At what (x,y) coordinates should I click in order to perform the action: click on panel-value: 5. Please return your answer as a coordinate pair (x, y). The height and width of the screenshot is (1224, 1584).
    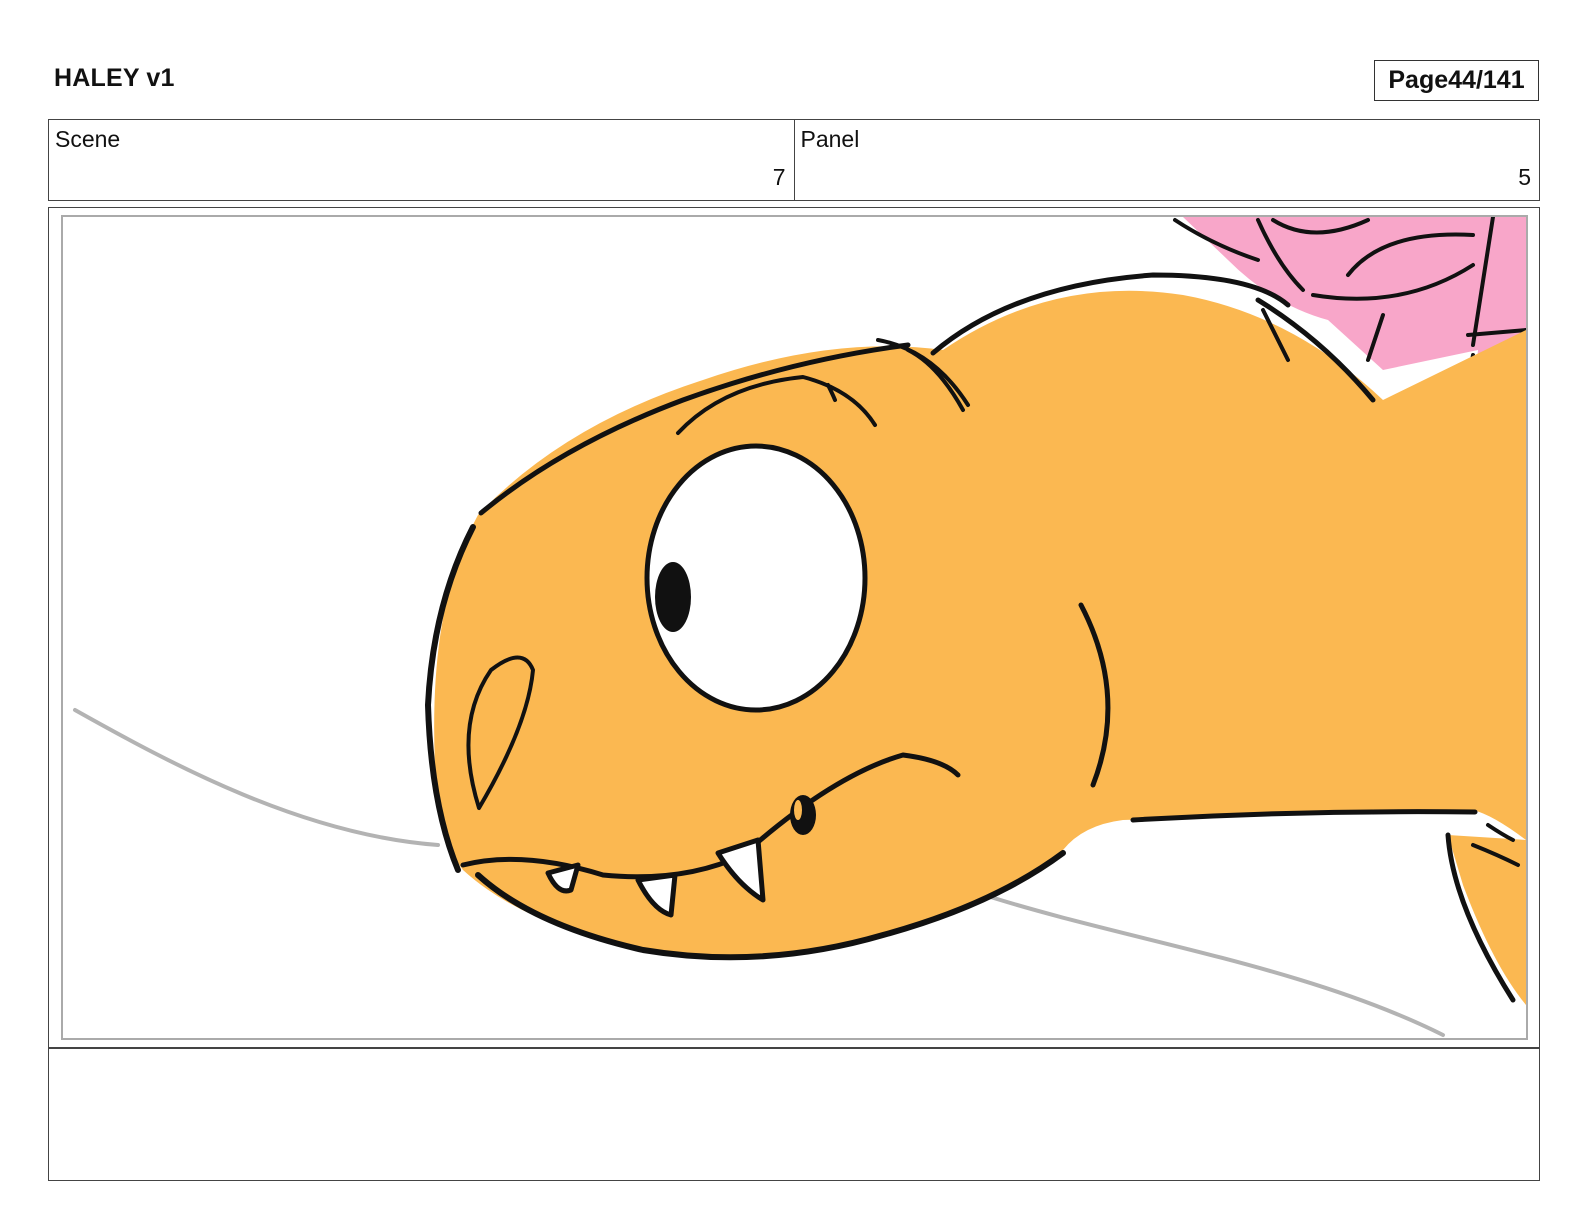
    Looking at the image, I should click on (1524, 177).